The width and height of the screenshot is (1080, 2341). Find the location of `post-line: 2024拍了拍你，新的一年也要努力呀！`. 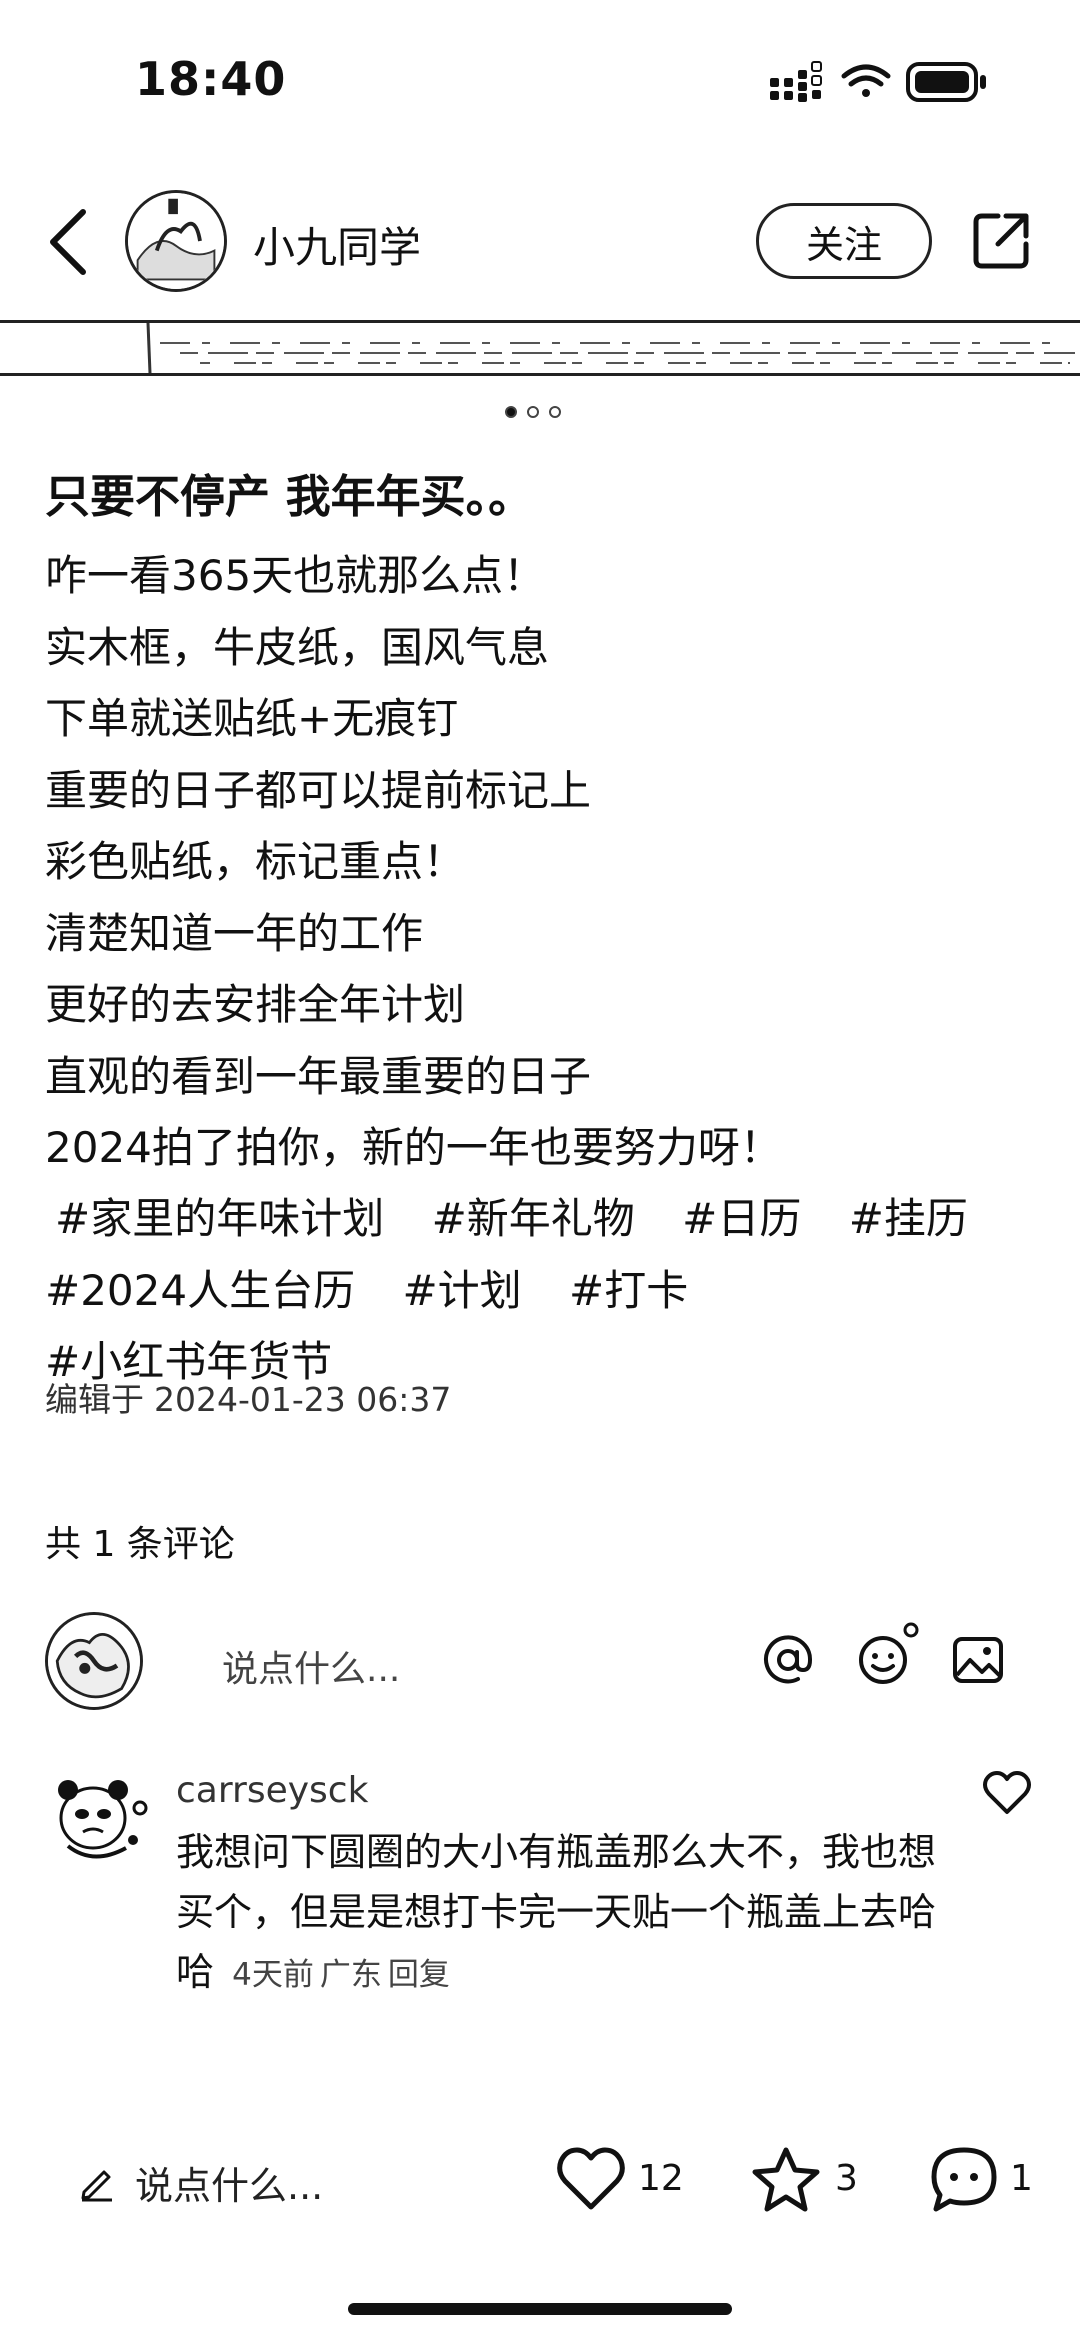

post-line: 2024拍了拍你，新的一年也要努力呀！ is located at coordinates (413, 1147).